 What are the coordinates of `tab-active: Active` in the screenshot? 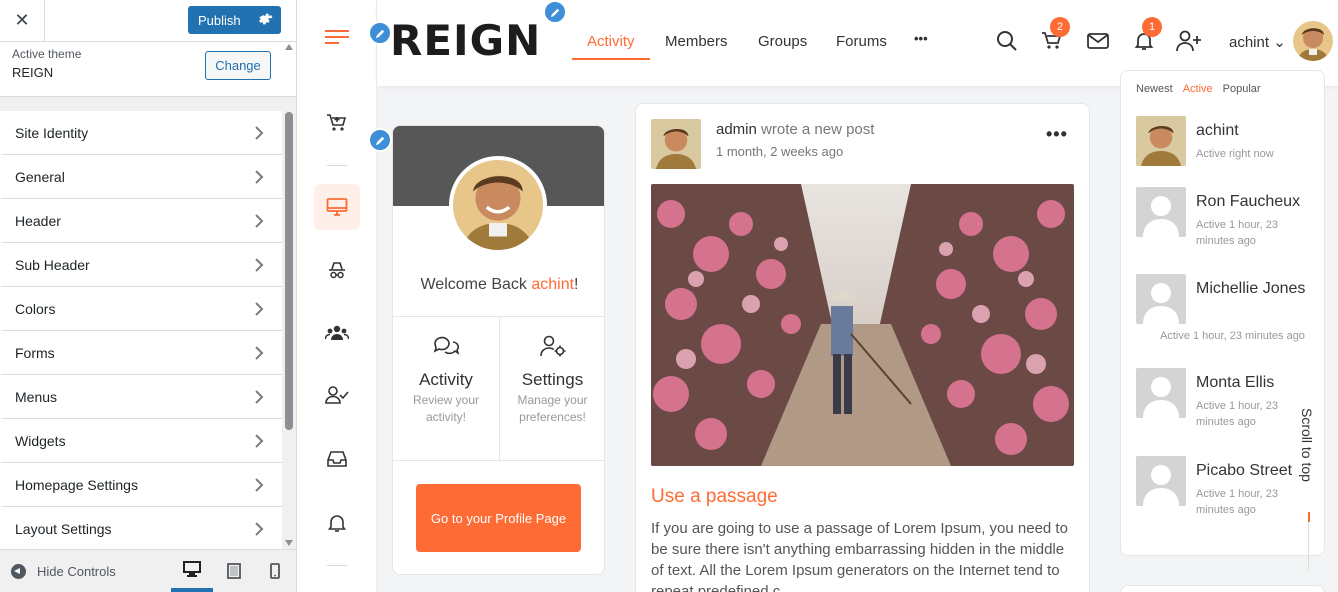 It's located at (1198, 89).